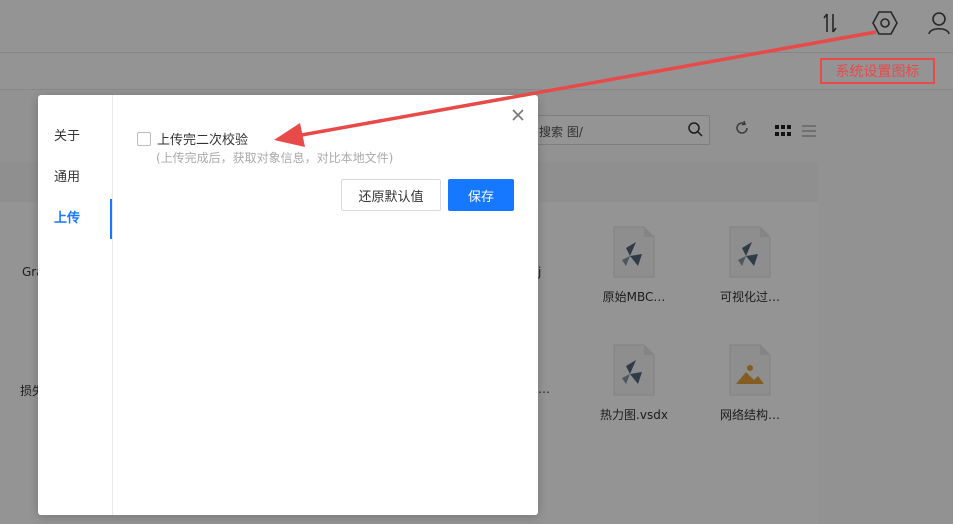 The height and width of the screenshot is (524, 953). I want to click on settings-nav: 关于 通用 上传, so click(75, 305).